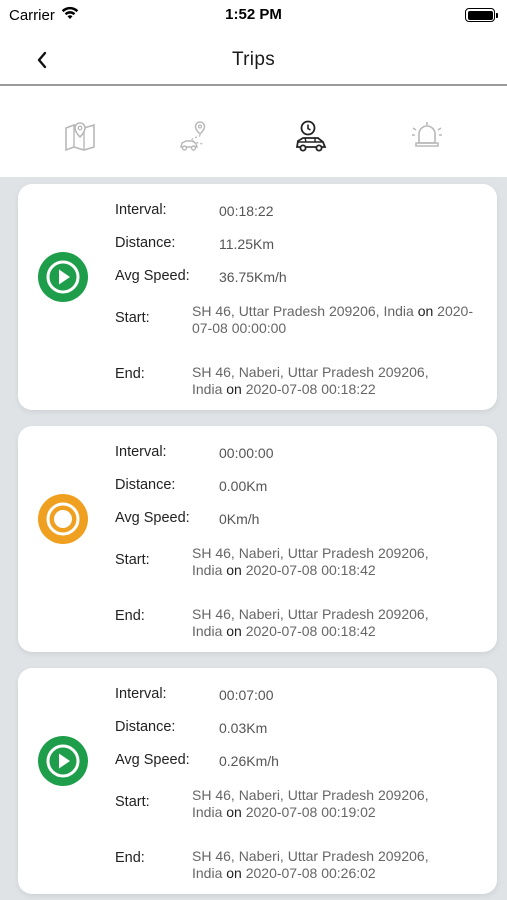  I want to click on map-icon, so click(80, 137).